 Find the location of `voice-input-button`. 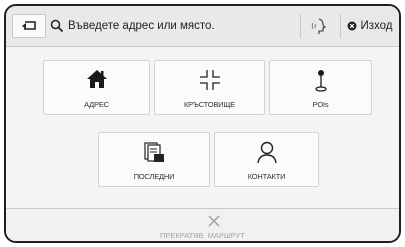

voice-input-button is located at coordinates (319, 26).